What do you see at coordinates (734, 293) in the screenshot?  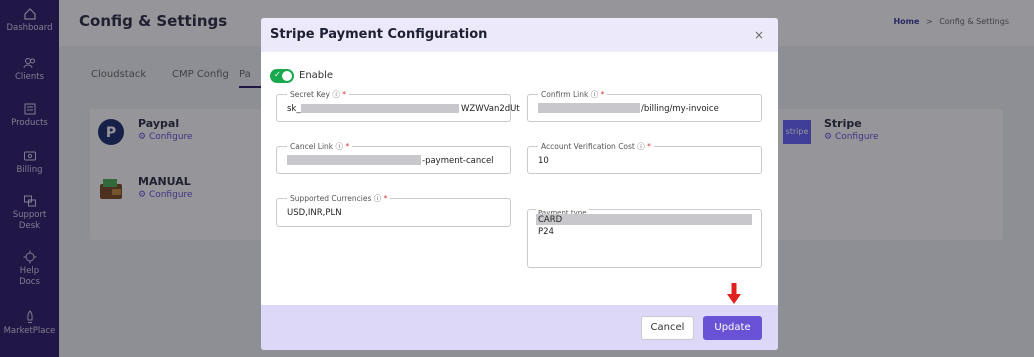 I see `arrow-down-icon` at bounding box center [734, 293].